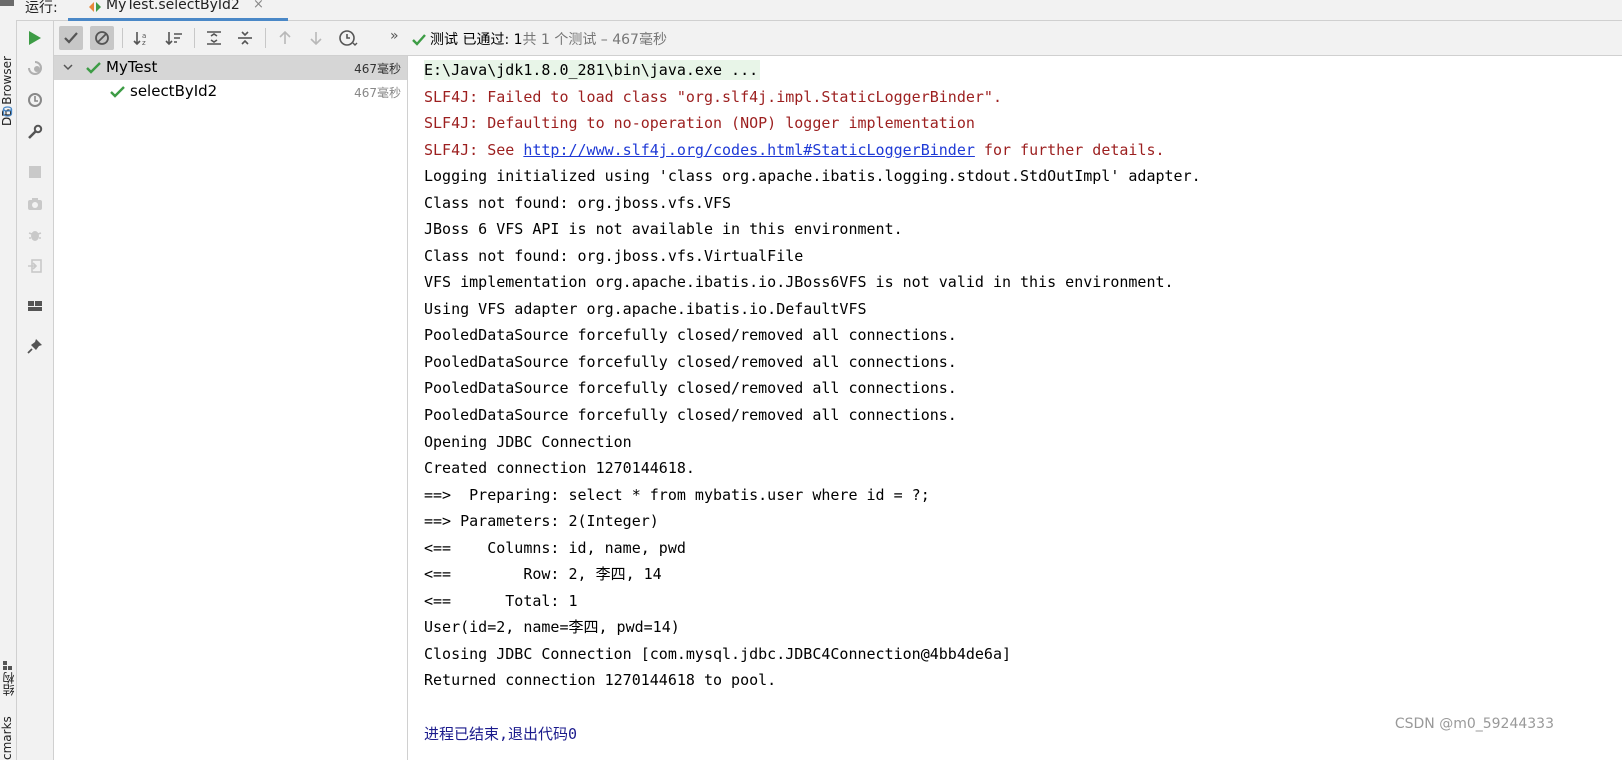 Image resolution: width=1622 pixels, height=760 pixels. I want to click on check-icon, so click(71, 38).